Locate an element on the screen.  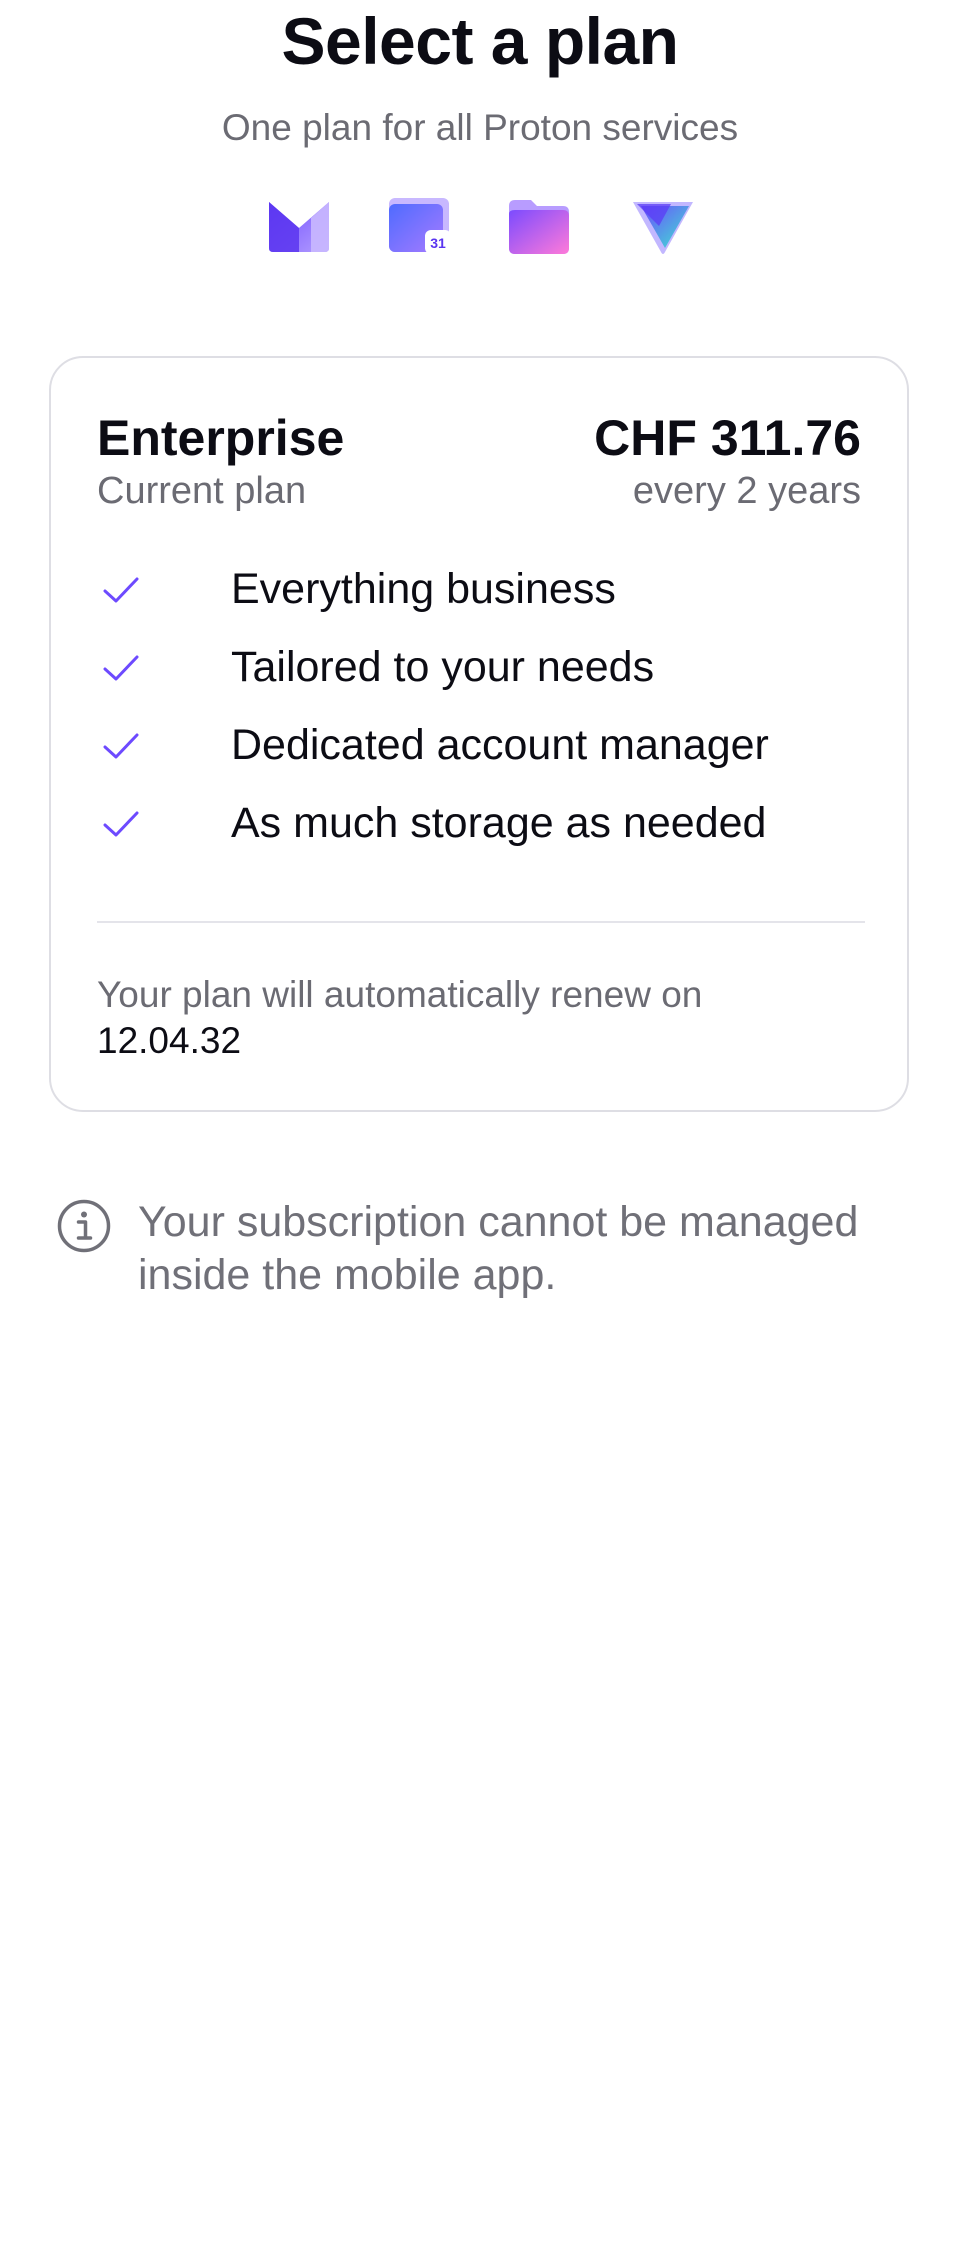
svg-text: 31 is located at coordinates (438, 243).